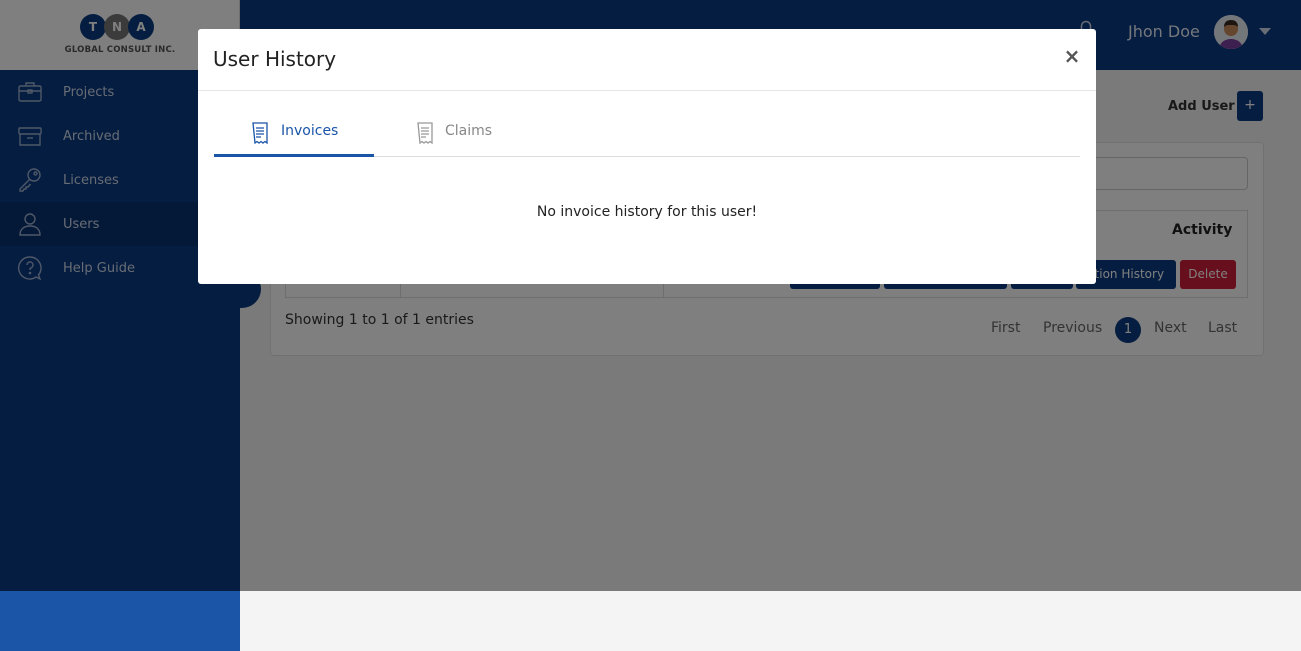 The image size is (1301, 651). I want to click on tab-invoices: Invoices, so click(294, 138).